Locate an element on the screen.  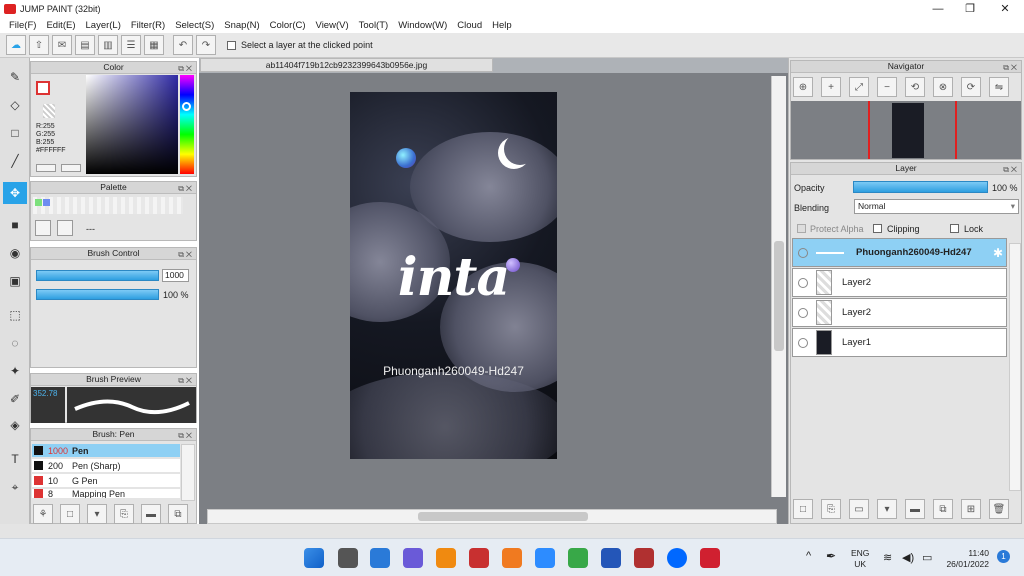
zoom-out-icon: − is located at coordinates (887, 87).